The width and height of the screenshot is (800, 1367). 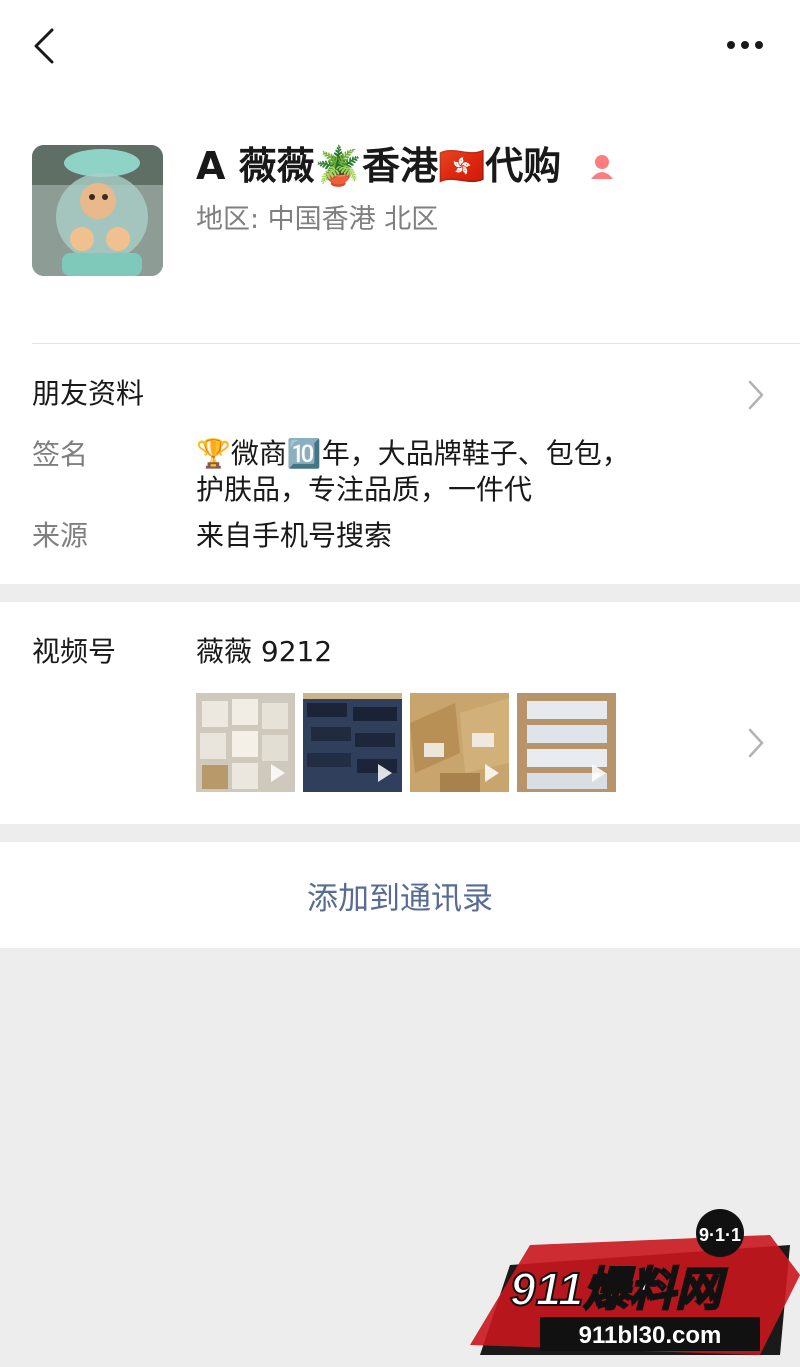 What do you see at coordinates (88, 394) in the screenshot?
I see `friend-info-title: 朋友资料` at bounding box center [88, 394].